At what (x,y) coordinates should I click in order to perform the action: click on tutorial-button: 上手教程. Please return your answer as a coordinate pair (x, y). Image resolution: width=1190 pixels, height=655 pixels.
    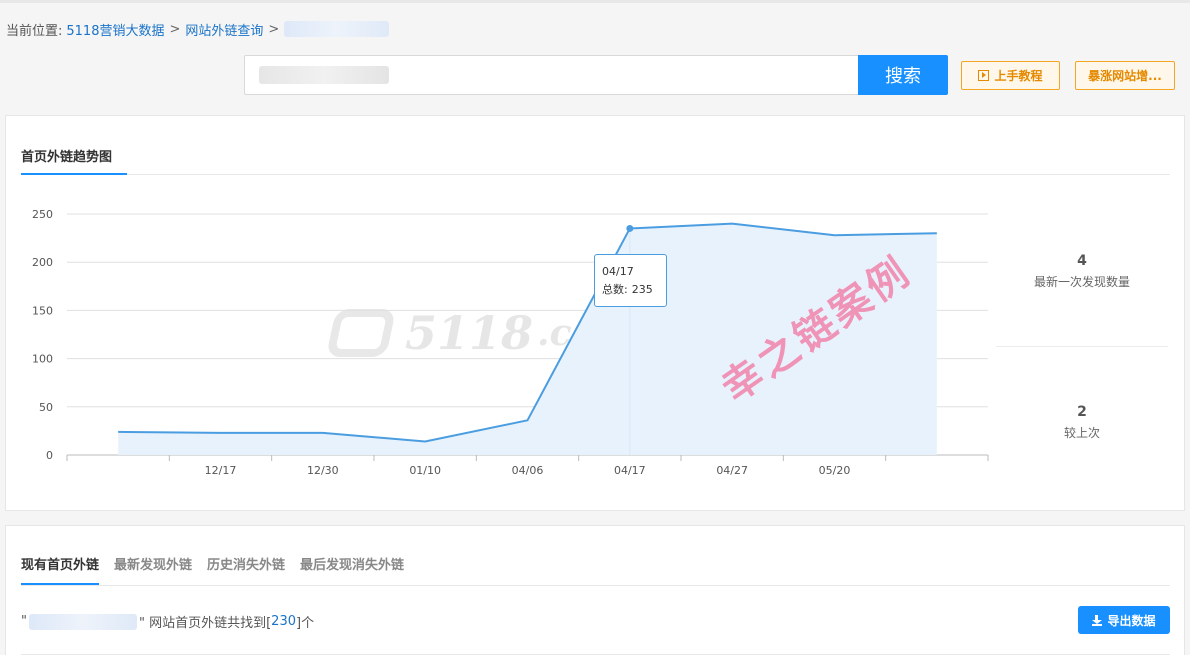
    Looking at the image, I should click on (1010, 75).